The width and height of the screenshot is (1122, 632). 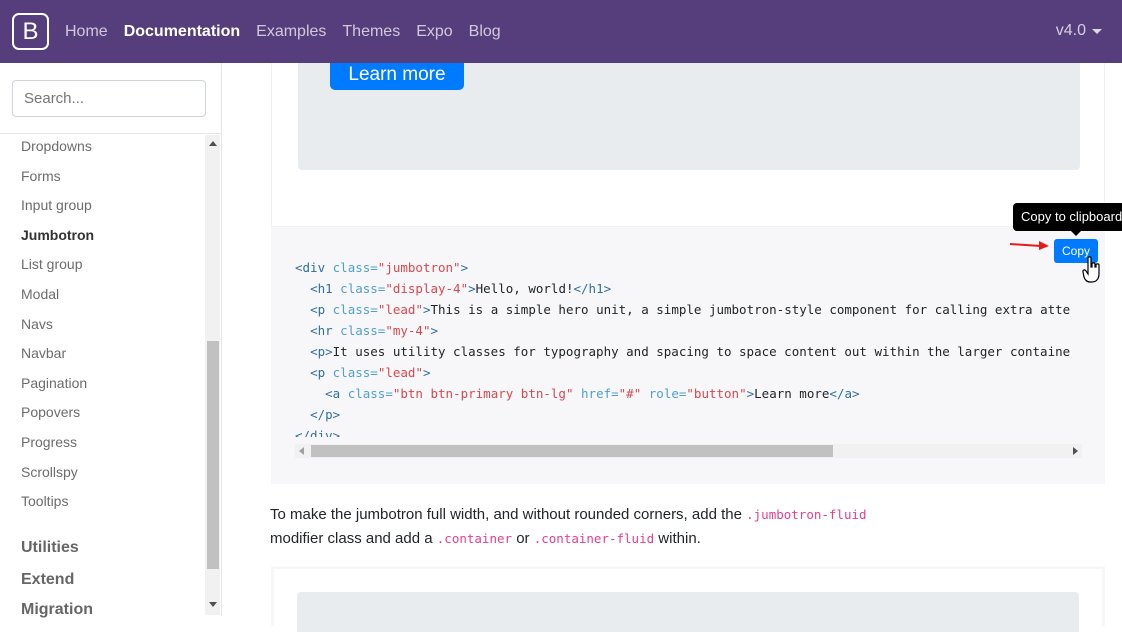 What do you see at coordinates (57, 235) in the screenshot?
I see `sidebar-item-jumbotron: Jumbotron` at bounding box center [57, 235].